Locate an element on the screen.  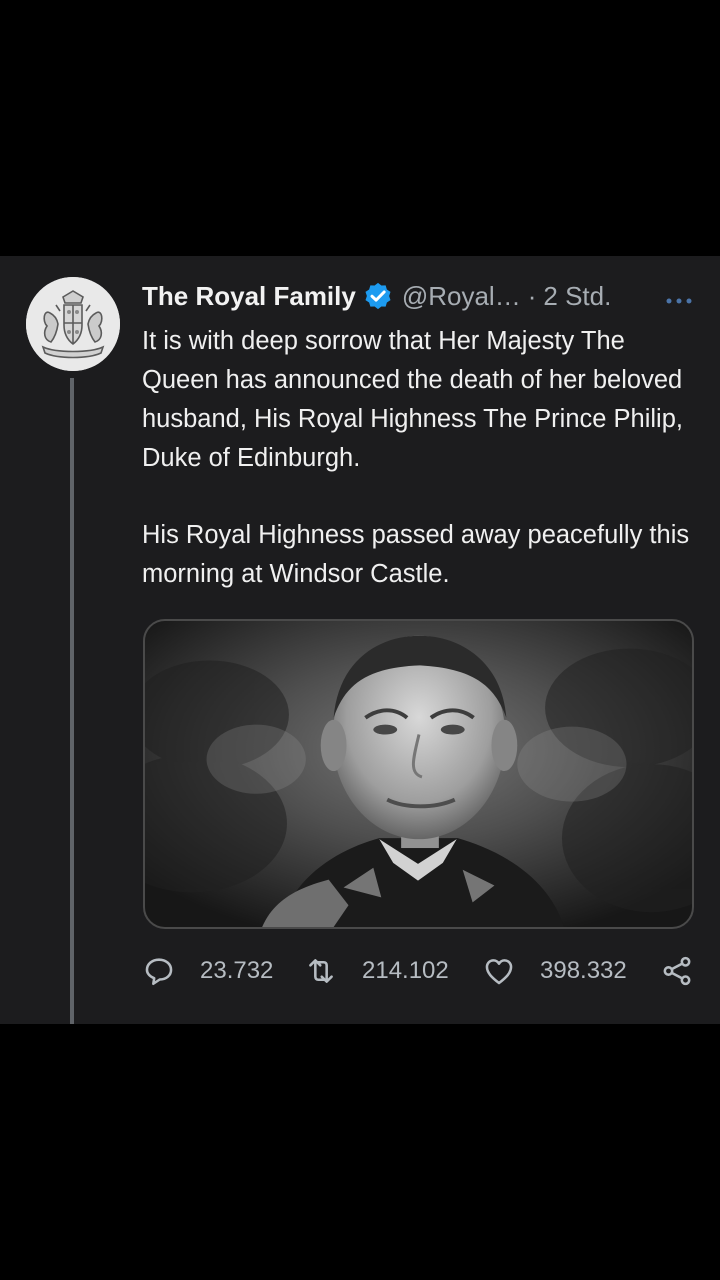
tweet-actions: 23.732 214.102 398.332 is located at coordinates (420, 971).